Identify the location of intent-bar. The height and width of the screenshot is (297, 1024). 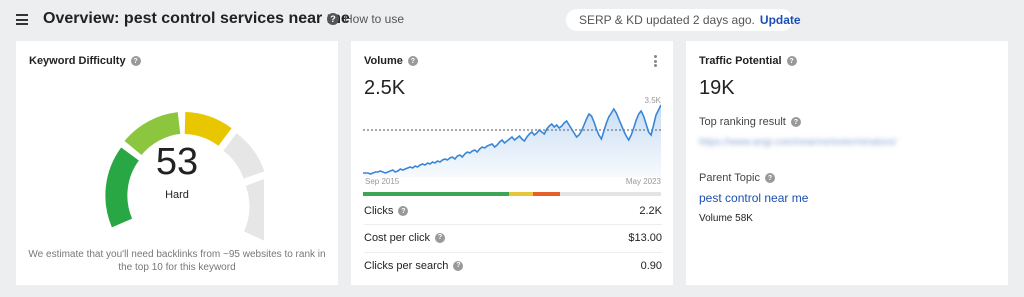
(512, 194).